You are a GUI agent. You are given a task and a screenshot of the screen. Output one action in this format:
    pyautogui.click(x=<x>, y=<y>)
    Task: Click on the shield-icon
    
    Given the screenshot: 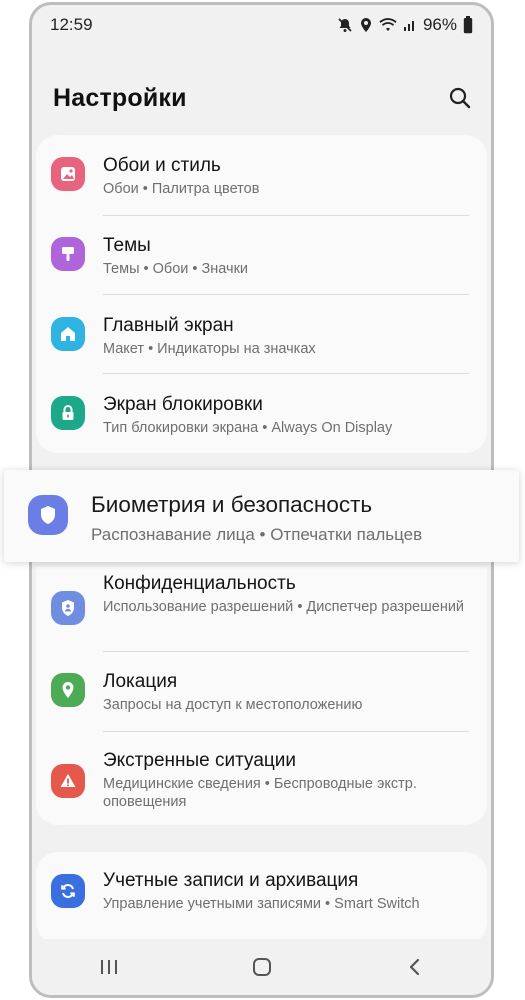 What is the action you would take?
    pyautogui.click(x=48, y=515)
    